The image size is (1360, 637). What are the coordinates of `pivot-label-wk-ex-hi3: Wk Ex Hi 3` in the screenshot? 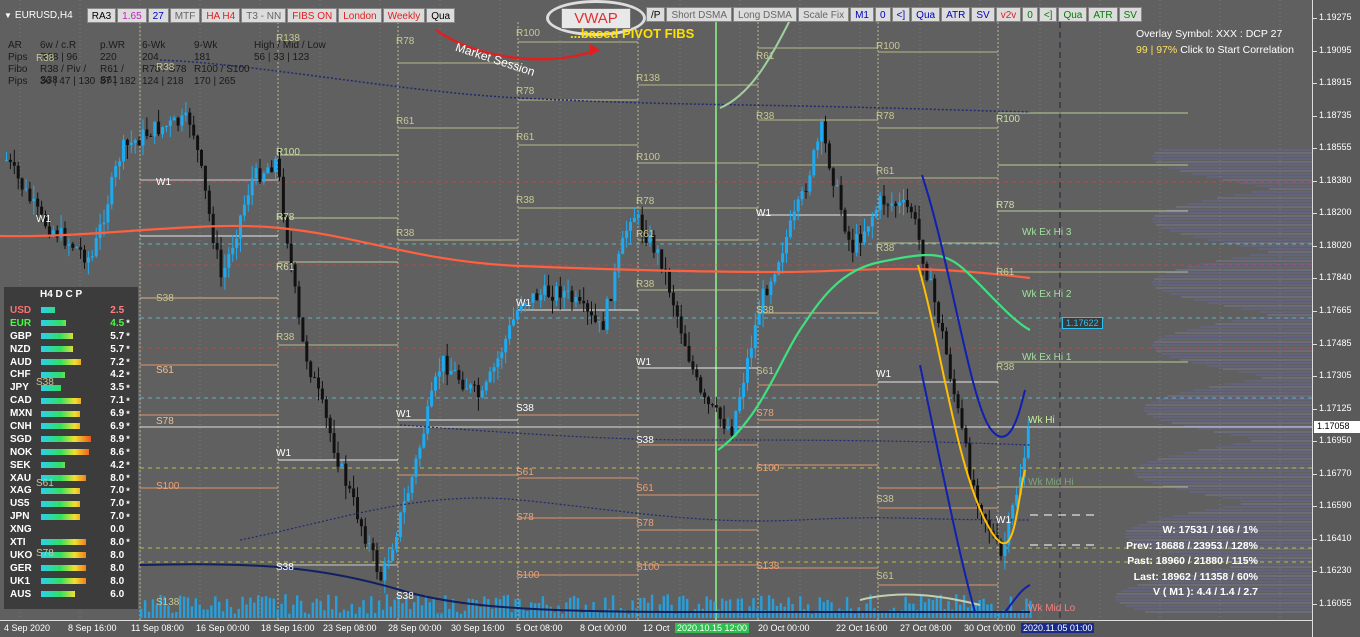 It's located at (1047, 232).